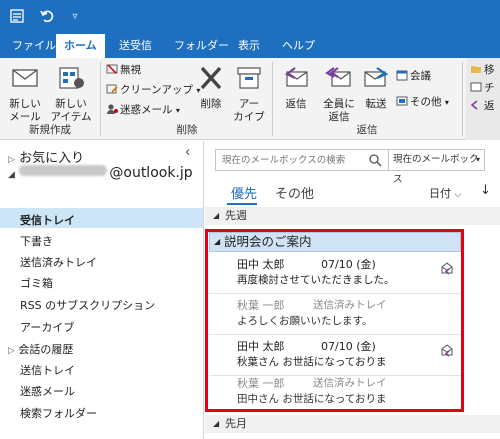 The image size is (500, 439). What do you see at coordinates (376, 80) in the screenshot?
I see `forward-icon` at bounding box center [376, 80].